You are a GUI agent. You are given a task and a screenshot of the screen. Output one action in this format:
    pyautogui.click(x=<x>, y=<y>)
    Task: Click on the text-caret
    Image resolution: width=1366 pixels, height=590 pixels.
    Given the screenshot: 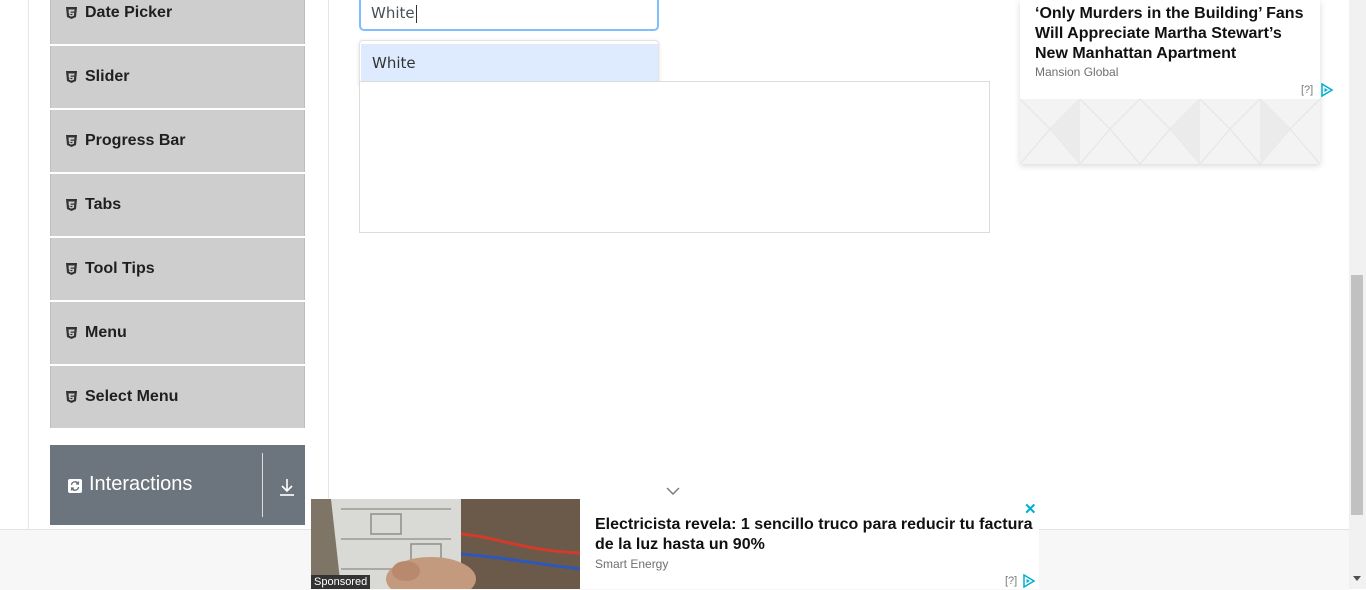 What is the action you would take?
    pyautogui.click(x=416, y=13)
    